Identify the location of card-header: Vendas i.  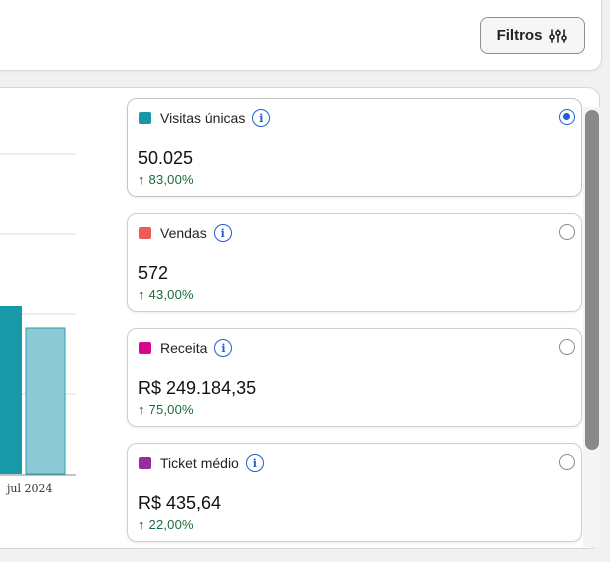
(185, 233).